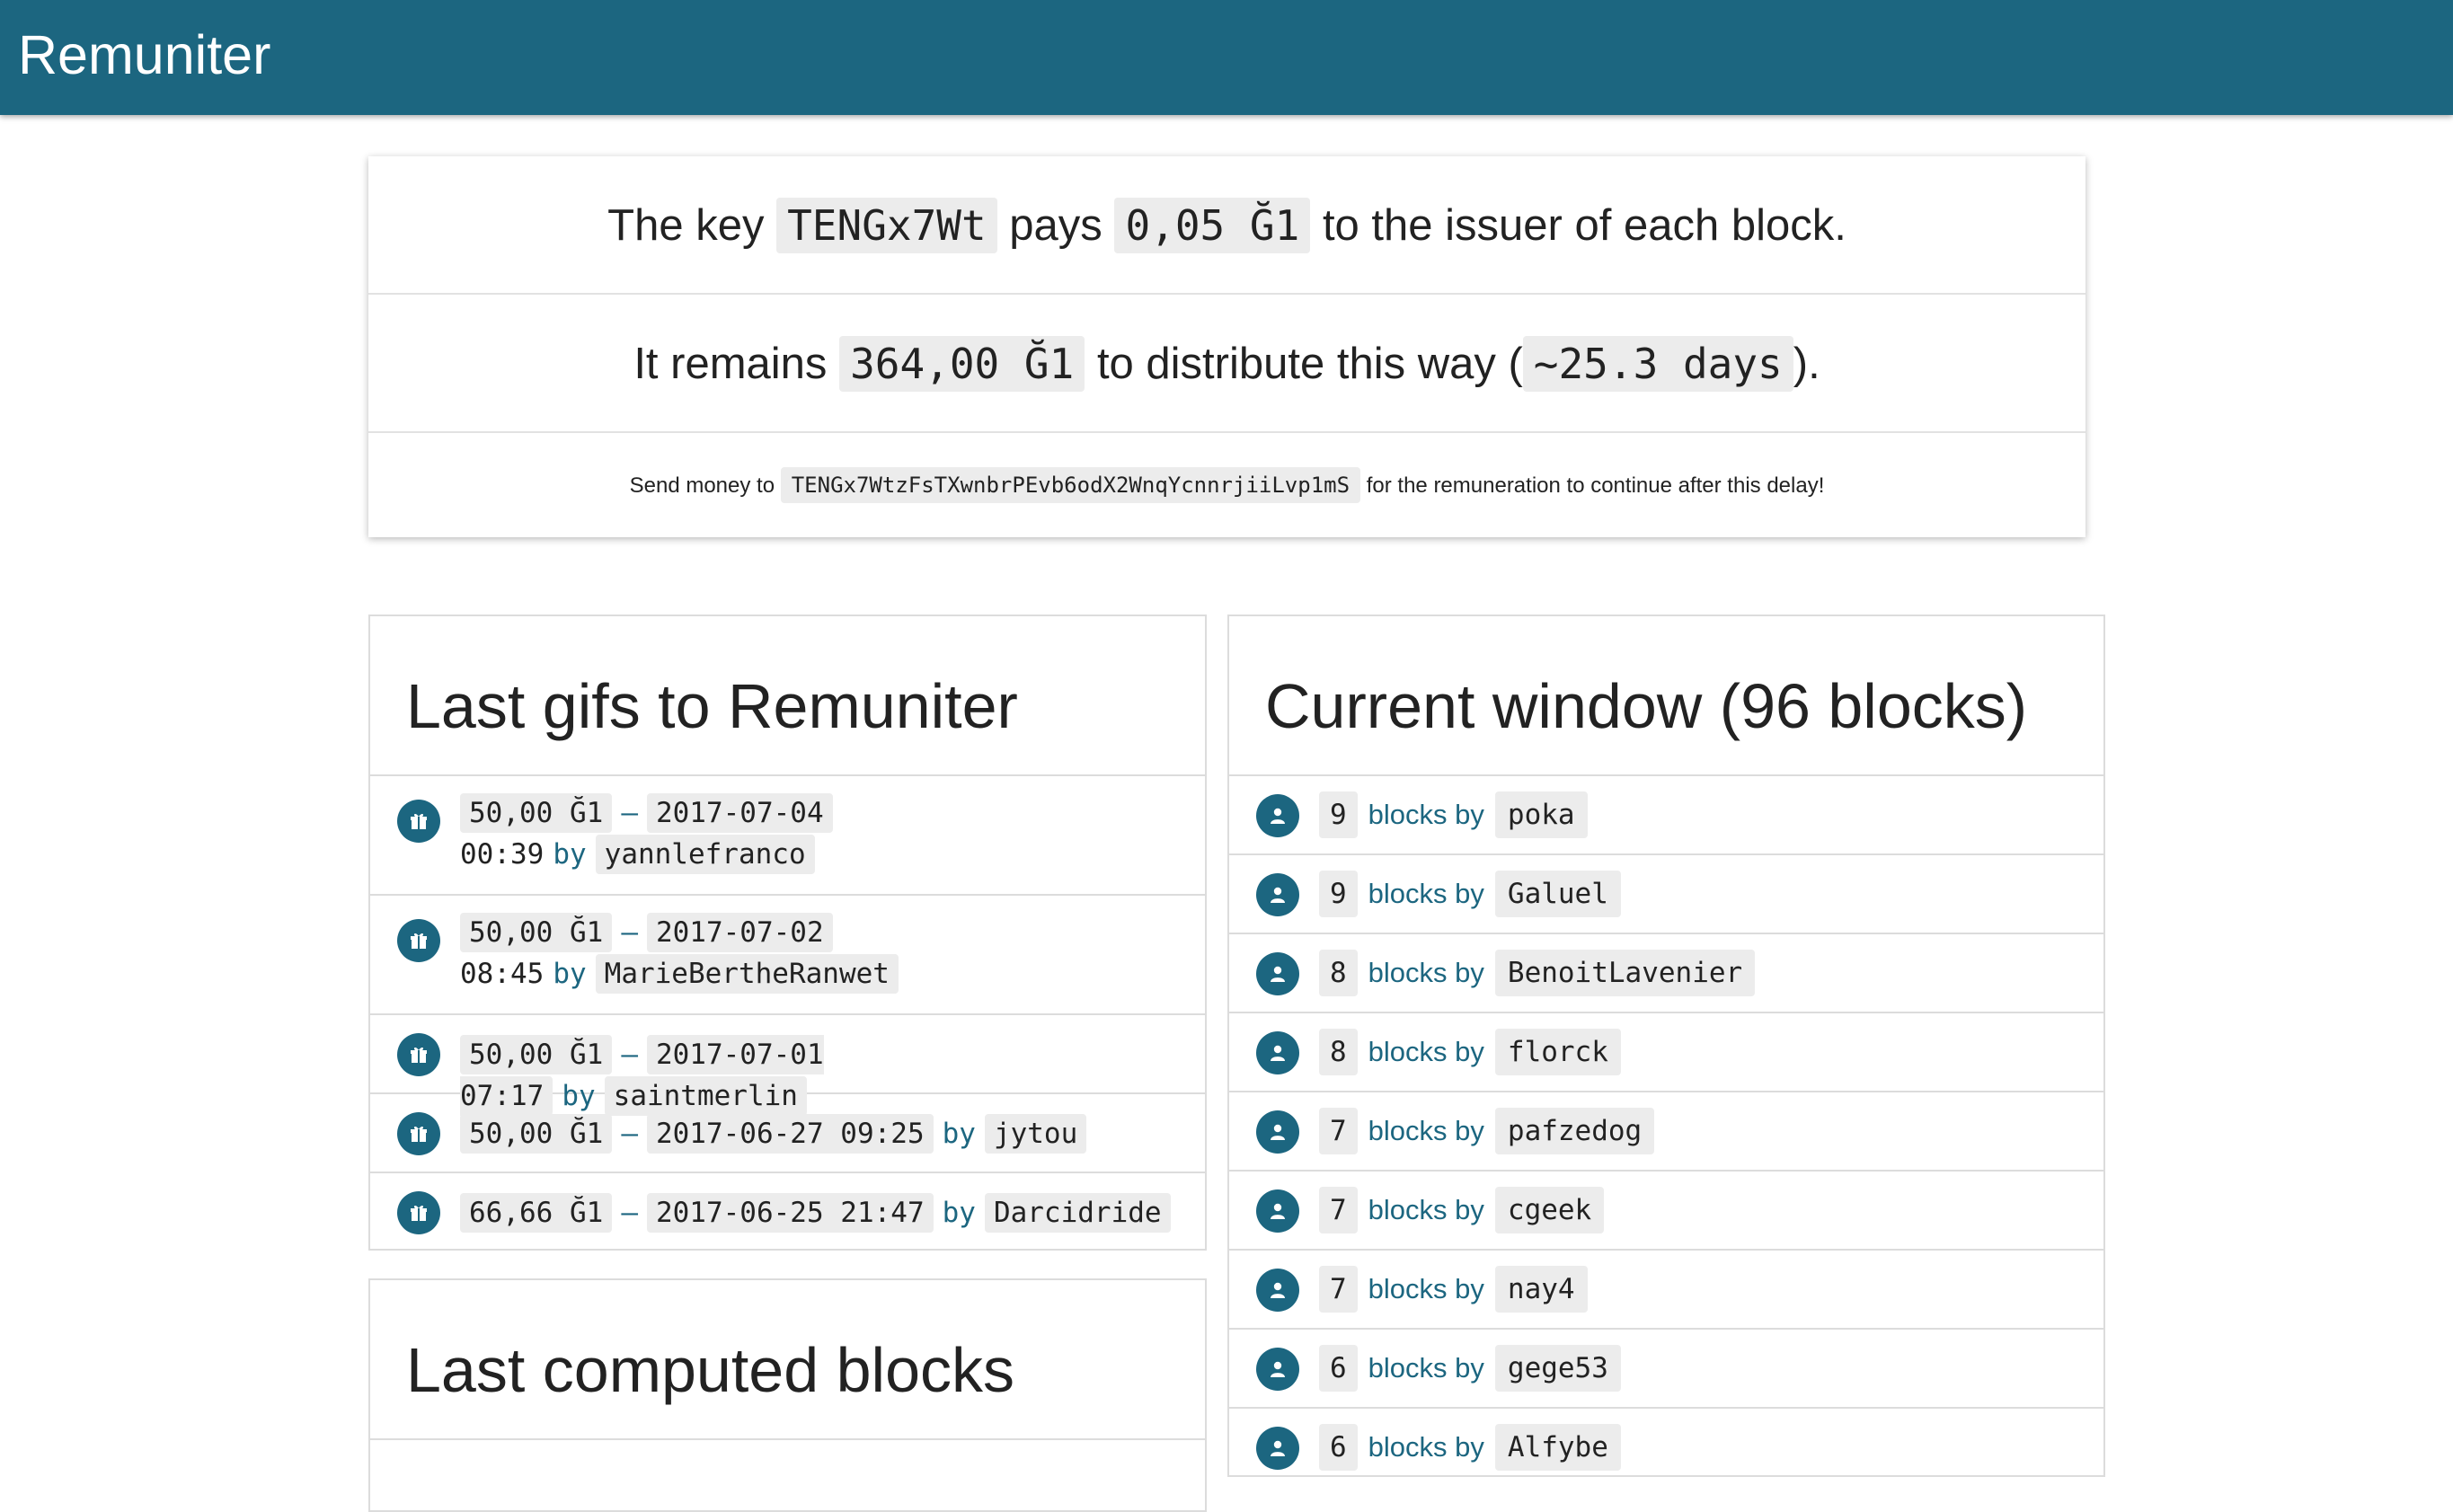  I want to click on gift-user: MarieBertheRanwet, so click(747, 974).